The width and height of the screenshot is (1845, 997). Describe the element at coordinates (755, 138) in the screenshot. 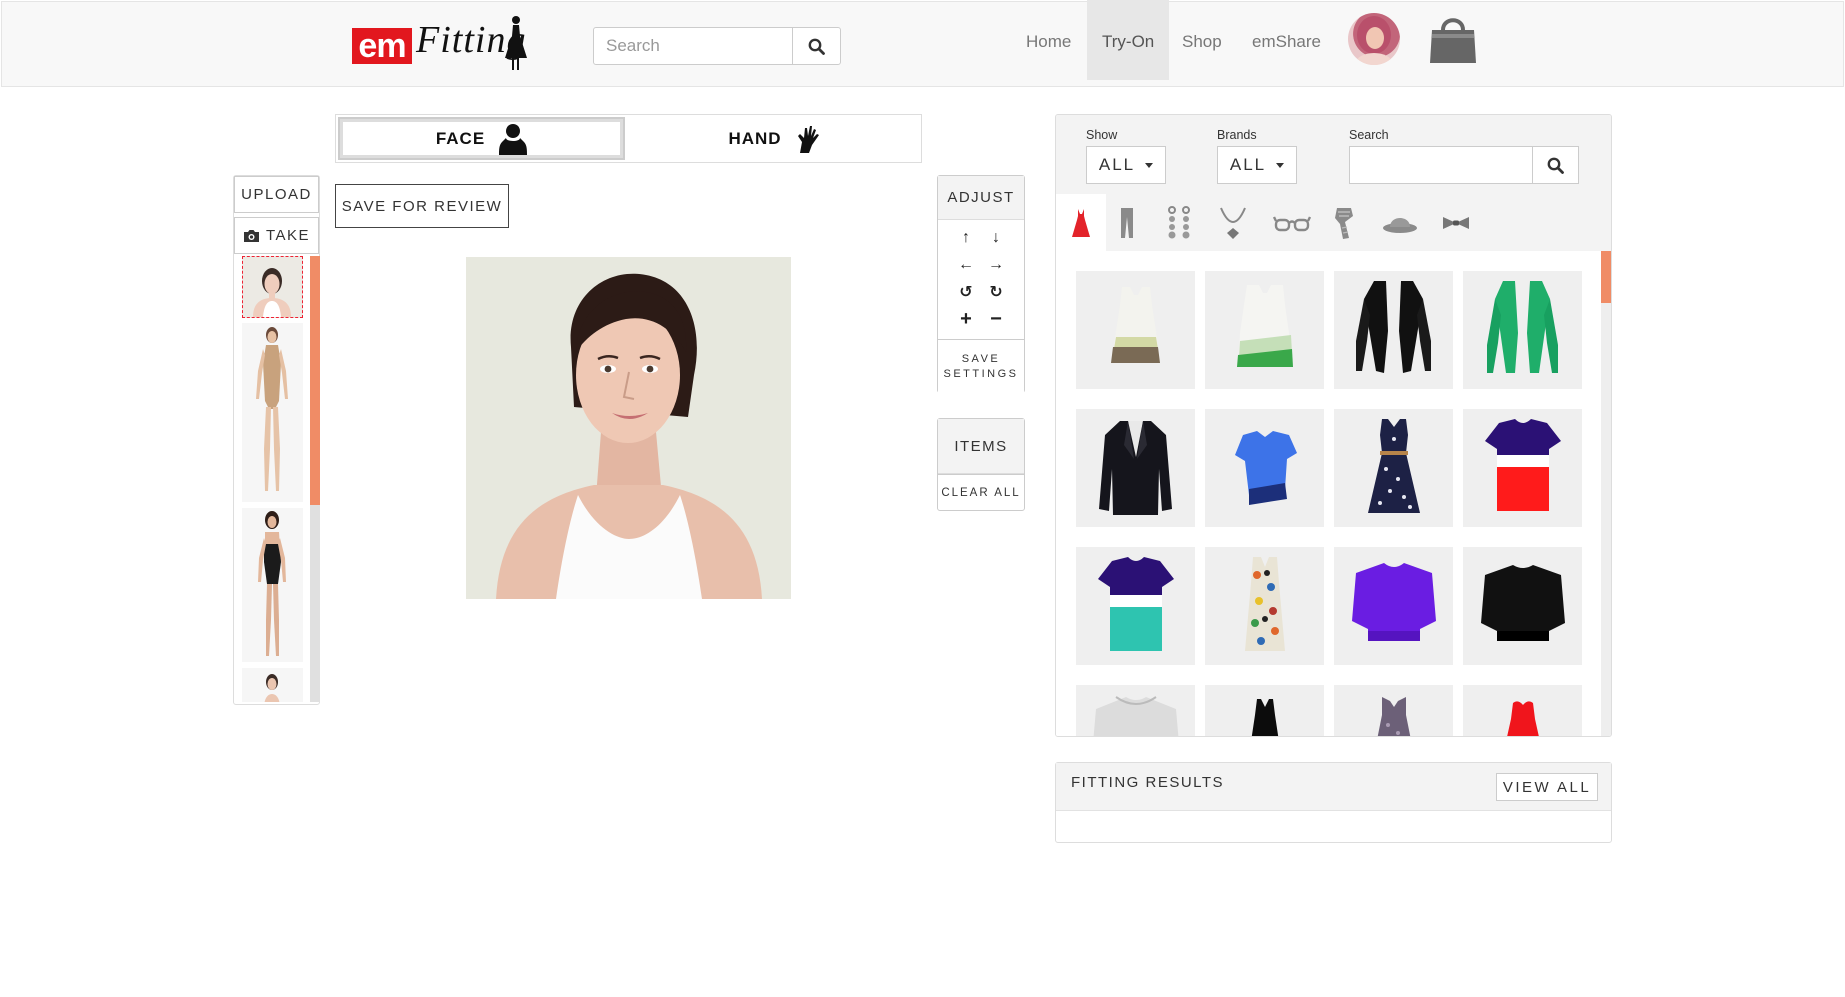

I see `hand-mode-label: HAND` at that location.